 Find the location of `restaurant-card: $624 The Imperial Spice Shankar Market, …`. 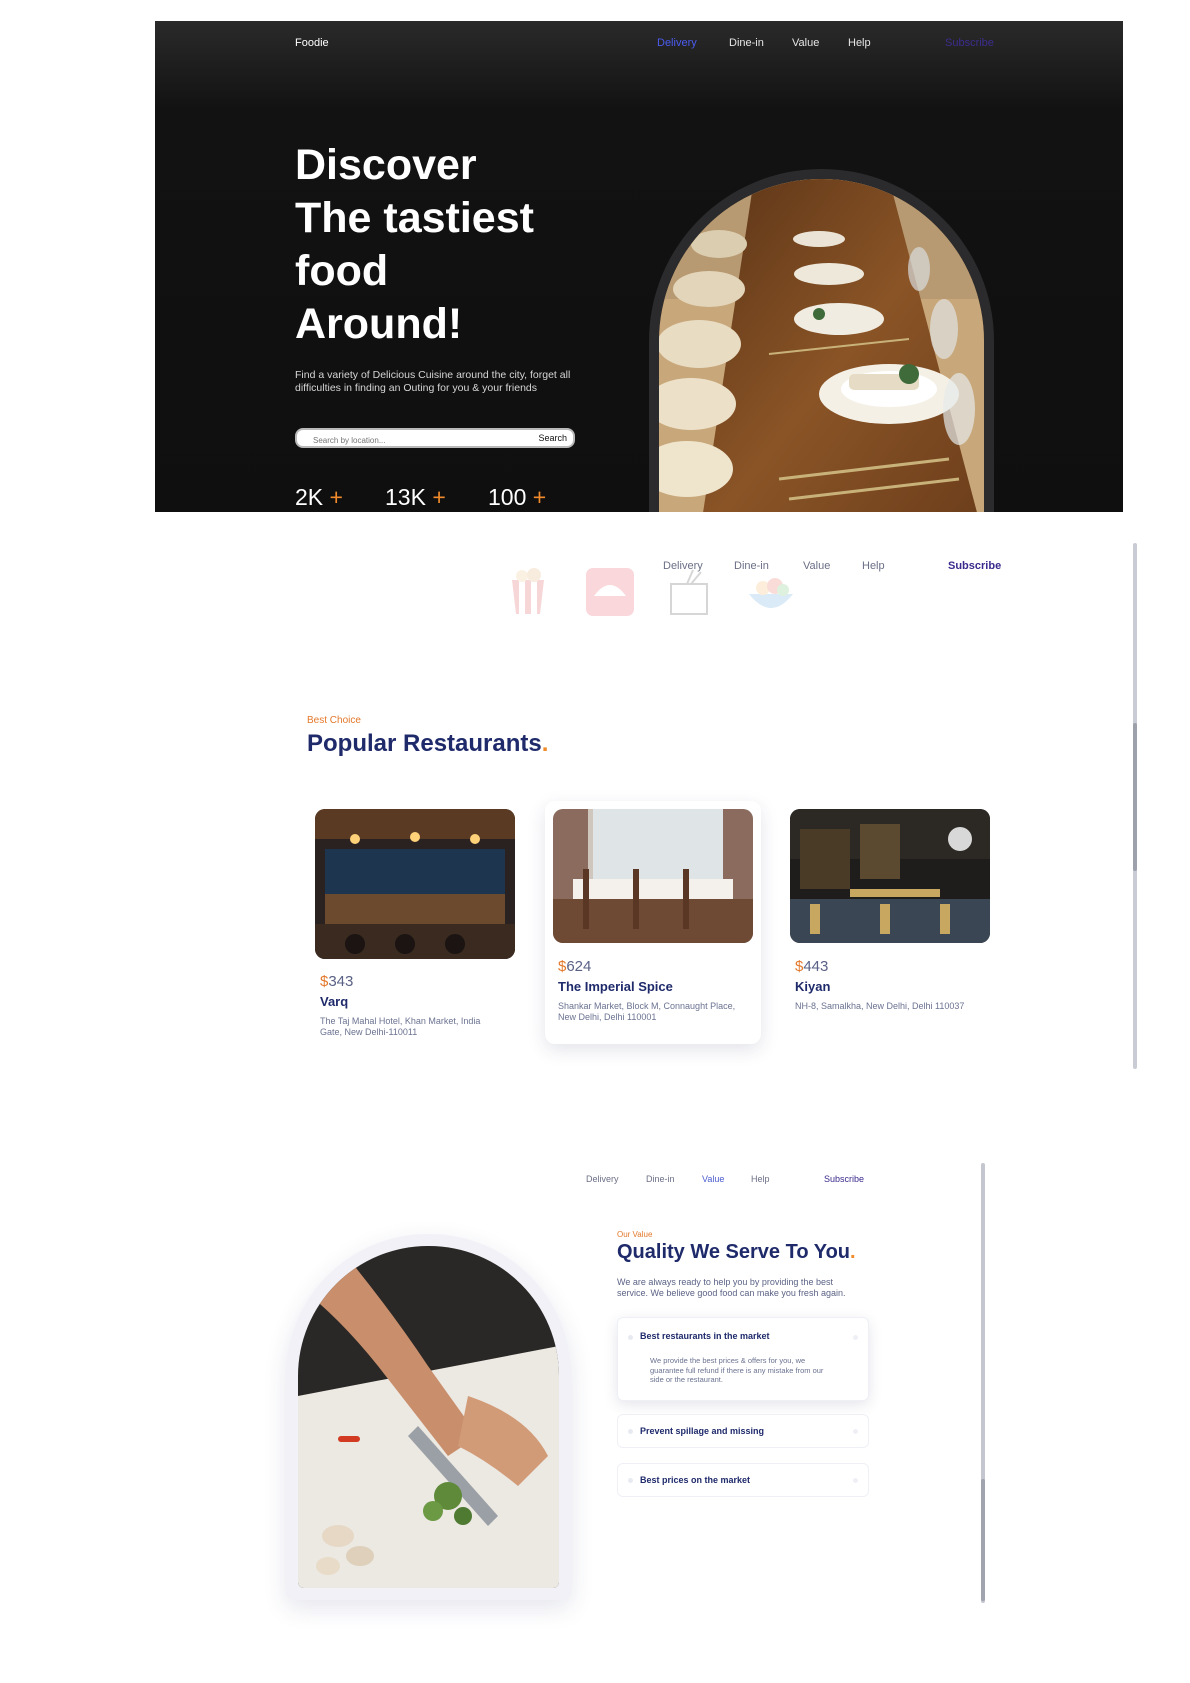

restaurant-card: $624 The Imperial Spice Shankar Market, … is located at coordinates (653, 922).